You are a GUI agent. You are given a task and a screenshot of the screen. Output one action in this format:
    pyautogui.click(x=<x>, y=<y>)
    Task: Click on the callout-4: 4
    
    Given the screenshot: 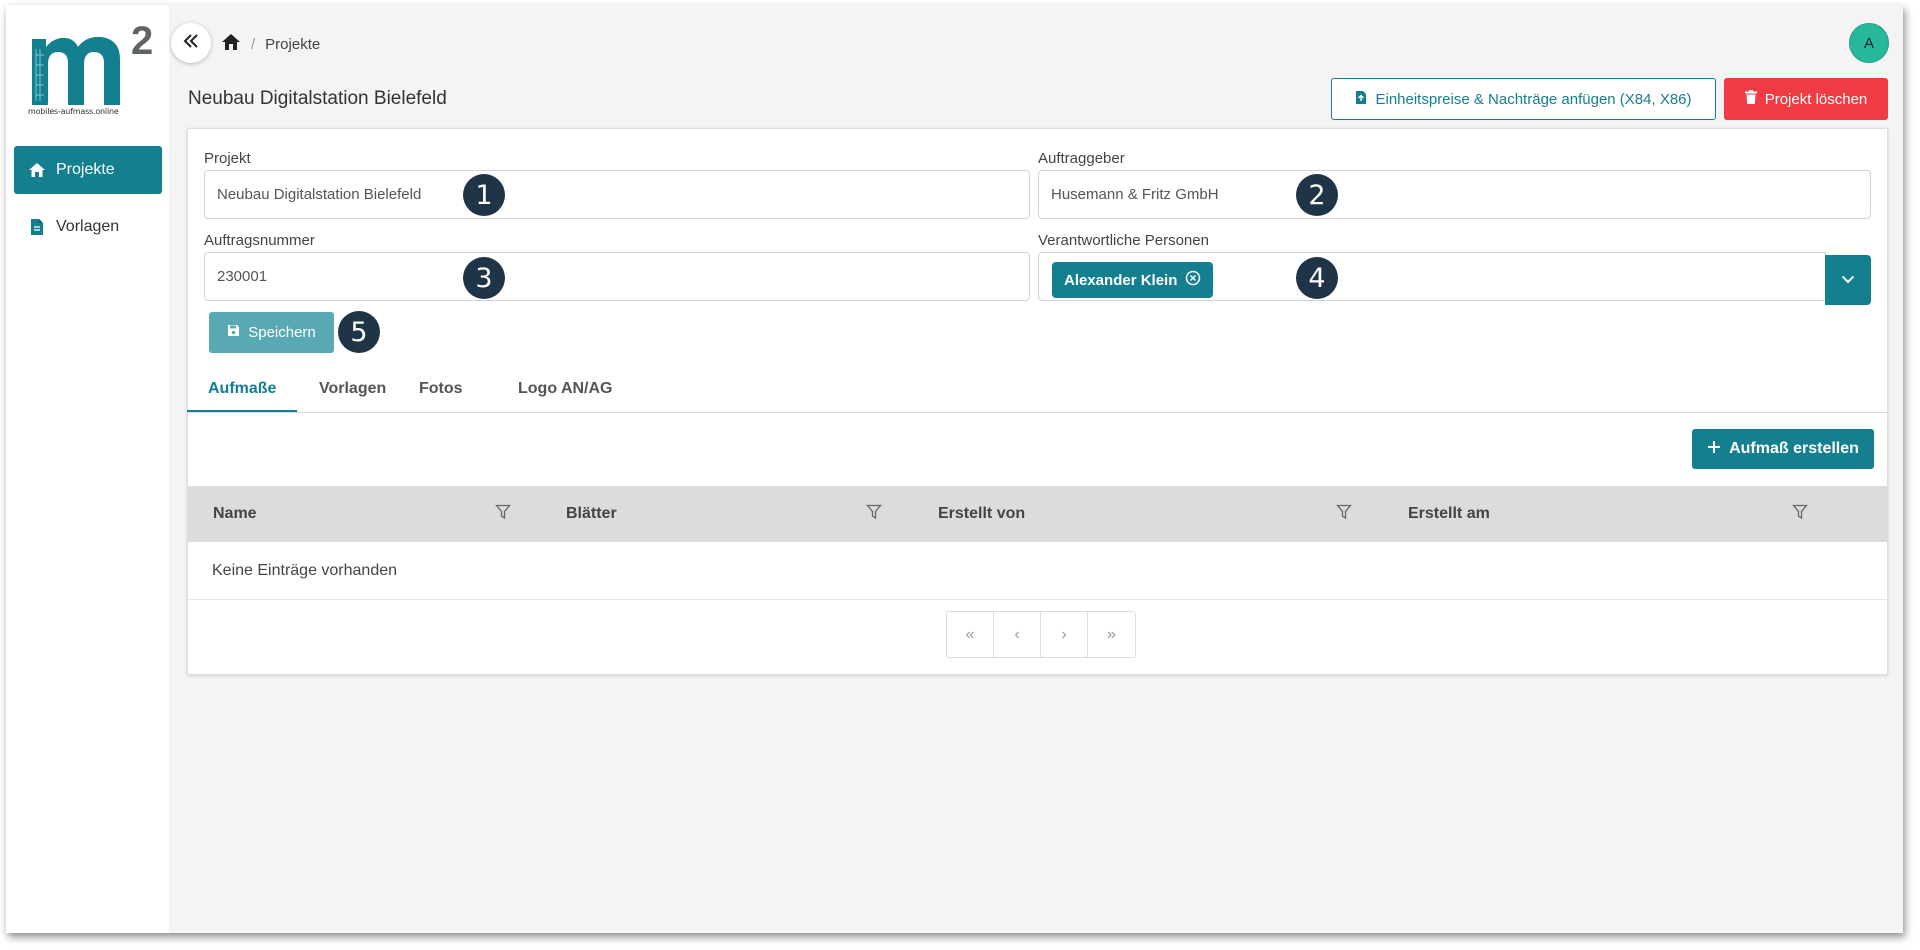 What is the action you would take?
    pyautogui.click(x=1317, y=278)
    